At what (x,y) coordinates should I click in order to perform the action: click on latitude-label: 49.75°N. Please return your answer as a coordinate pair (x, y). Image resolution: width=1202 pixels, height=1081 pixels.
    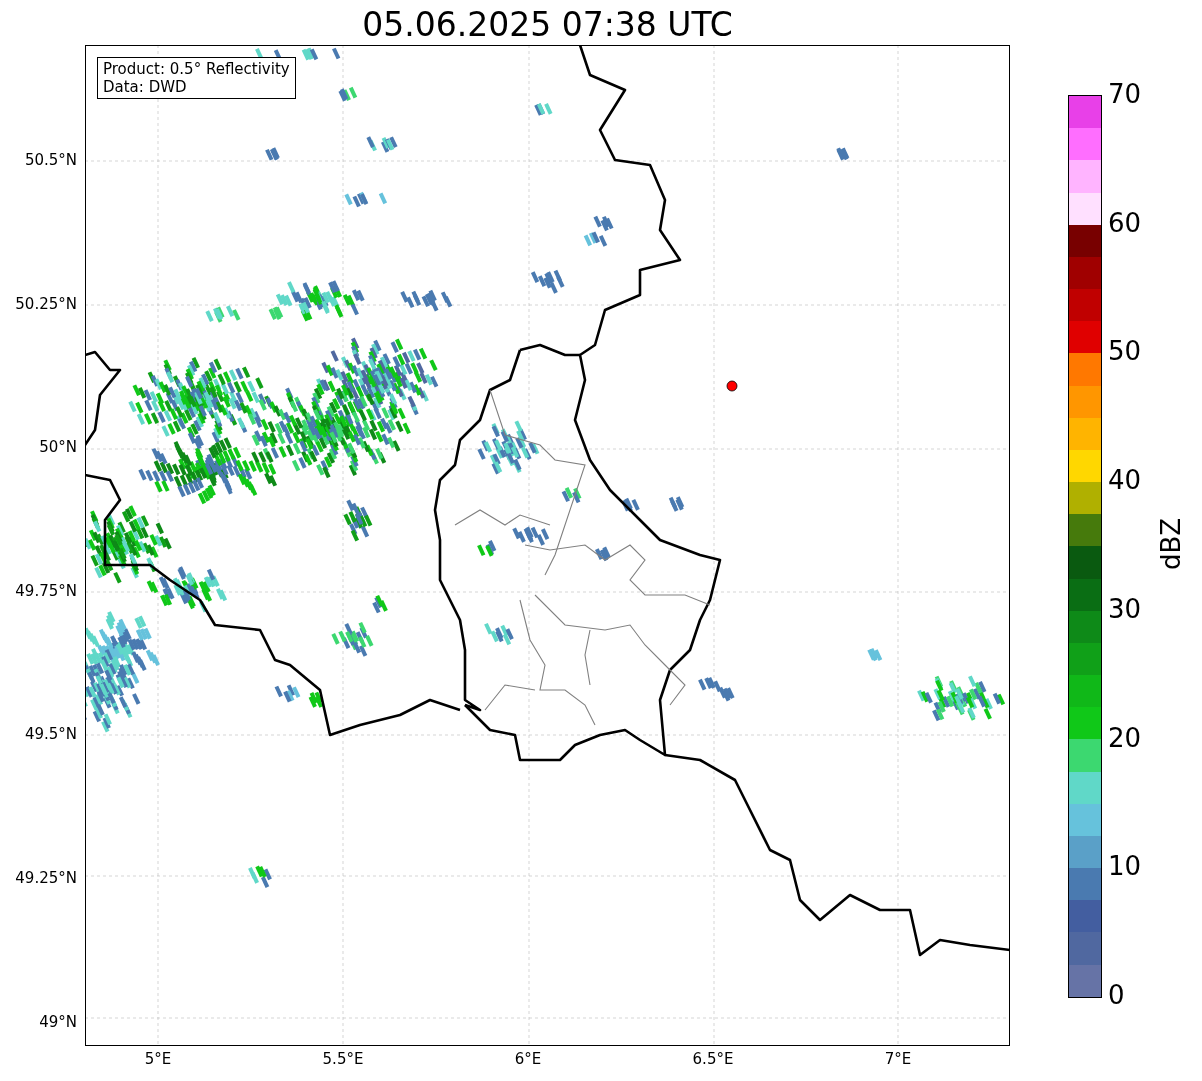
    Looking at the image, I should click on (46, 591).